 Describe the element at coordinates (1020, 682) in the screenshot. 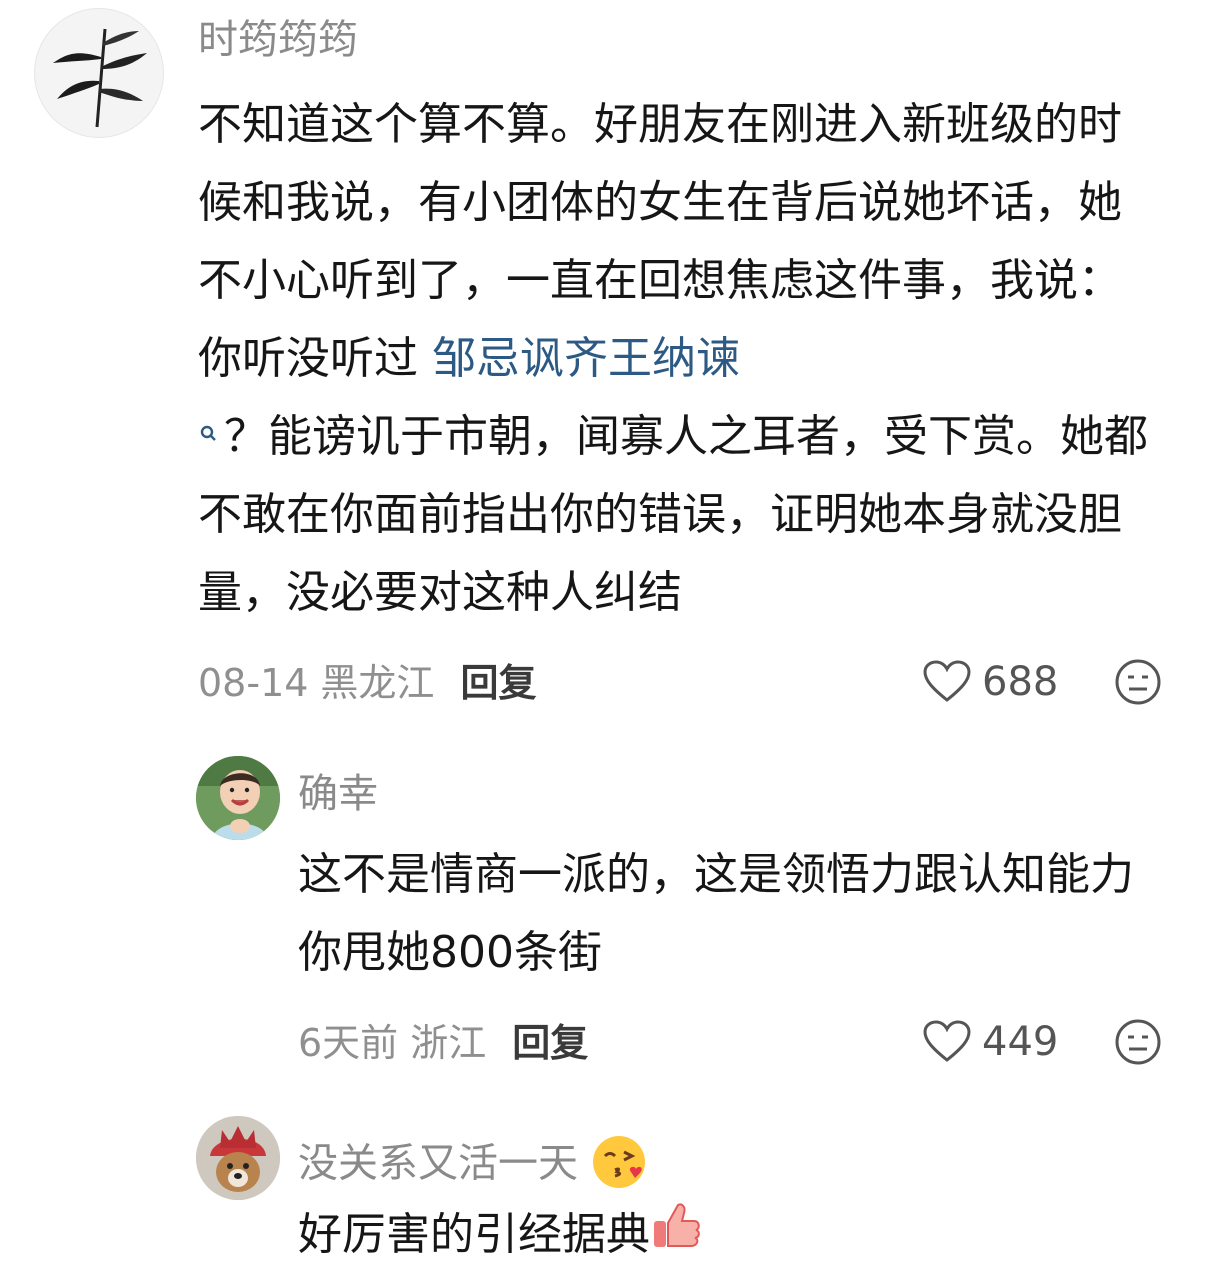

I see `like-count: 688` at that location.